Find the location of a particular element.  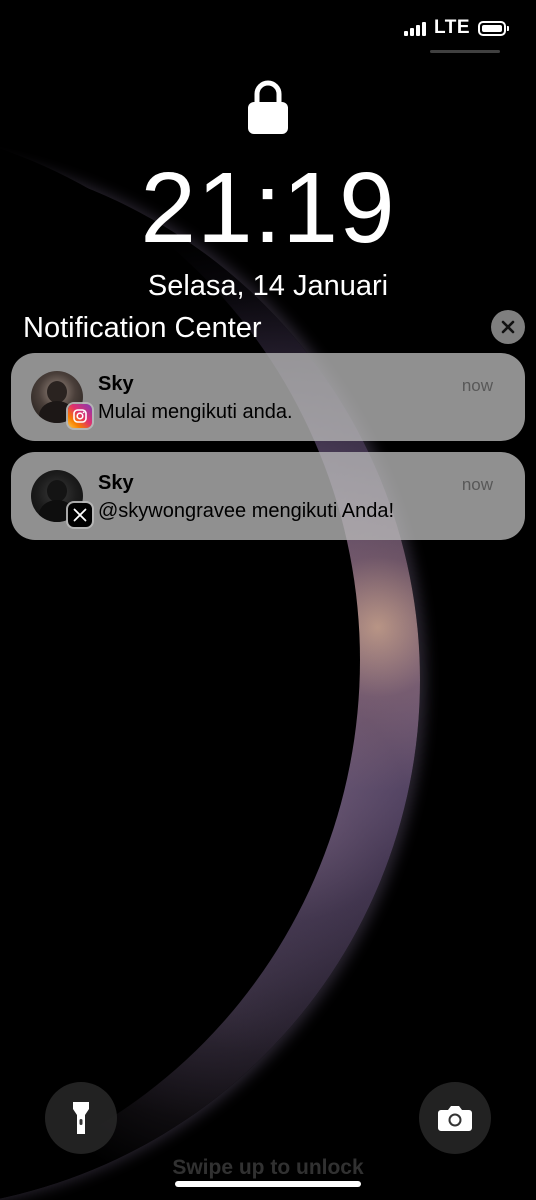

notification-center-title: Notification Center is located at coordinates (142, 328).